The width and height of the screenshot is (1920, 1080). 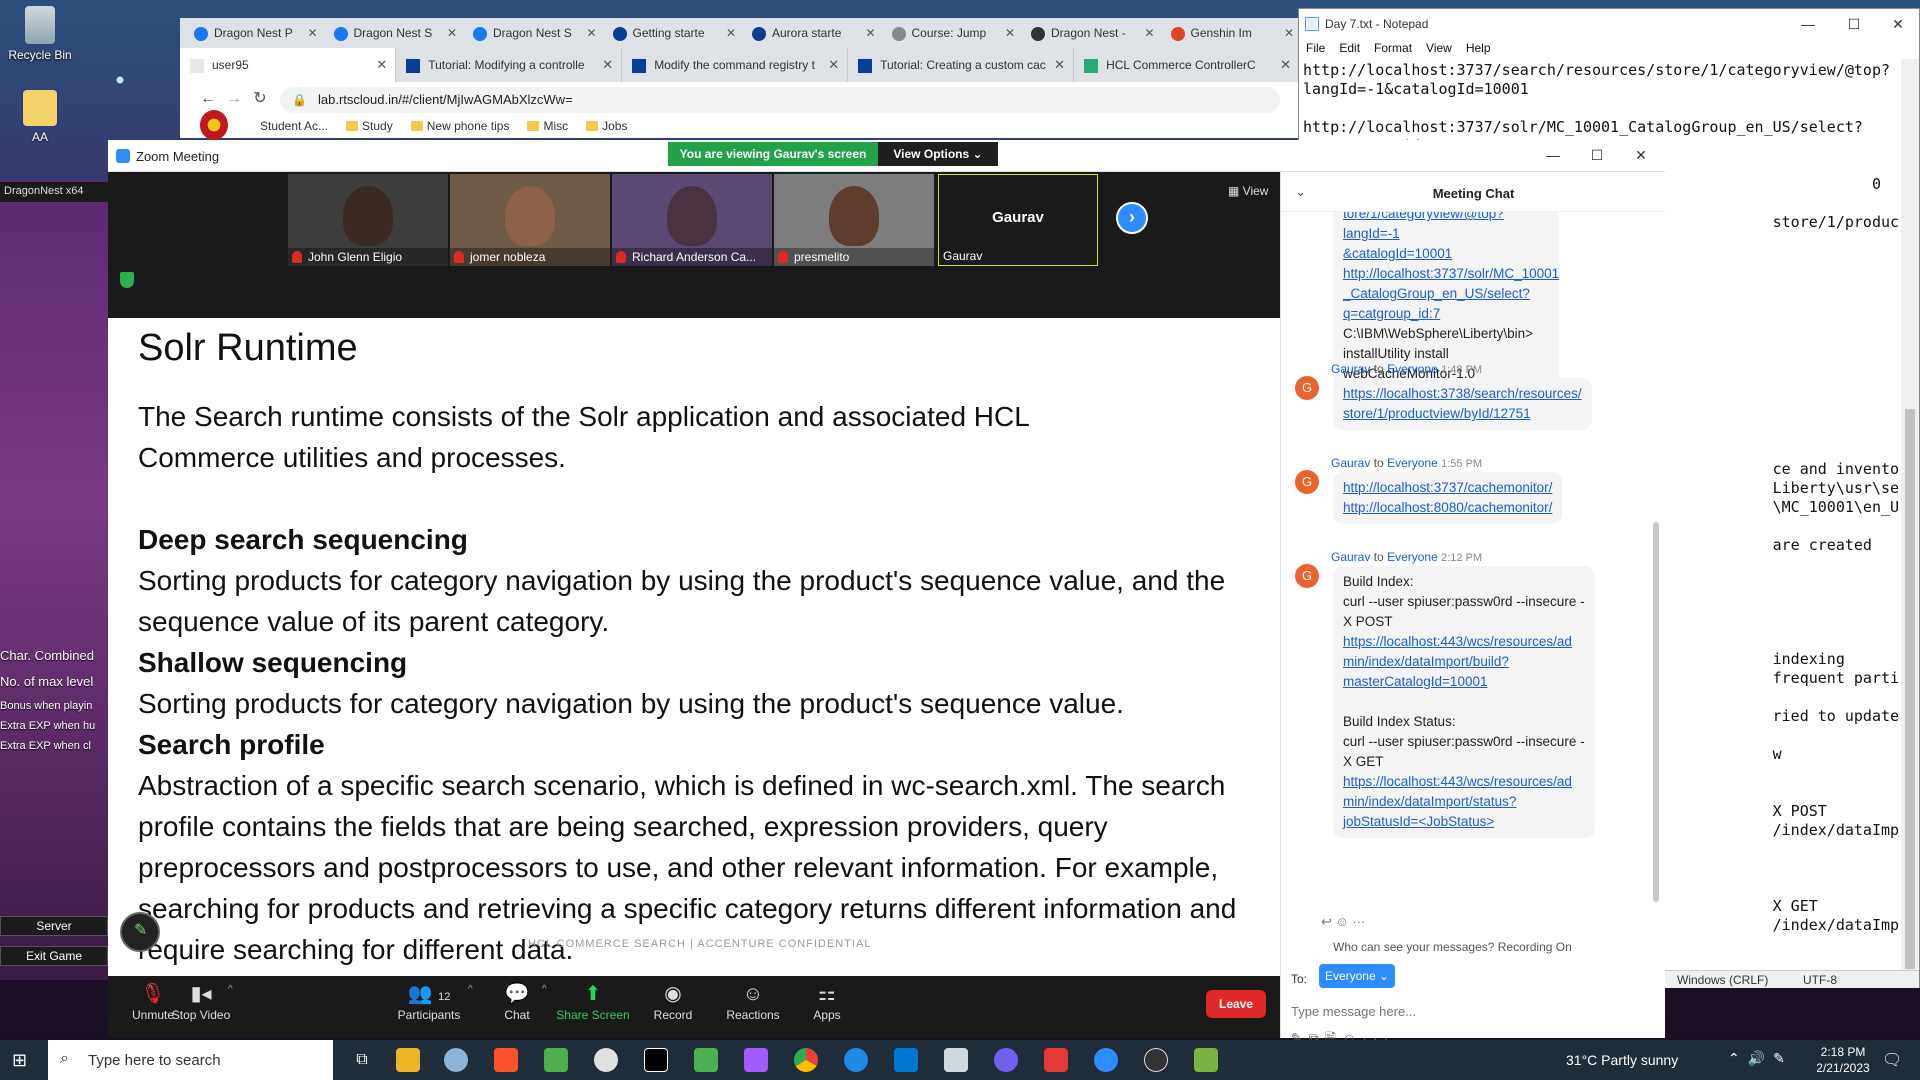 What do you see at coordinates (1464, 682) in the screenshot?
I see `chat-message-line: masterCatalogId=10001` at bounding box center [1464, 682].